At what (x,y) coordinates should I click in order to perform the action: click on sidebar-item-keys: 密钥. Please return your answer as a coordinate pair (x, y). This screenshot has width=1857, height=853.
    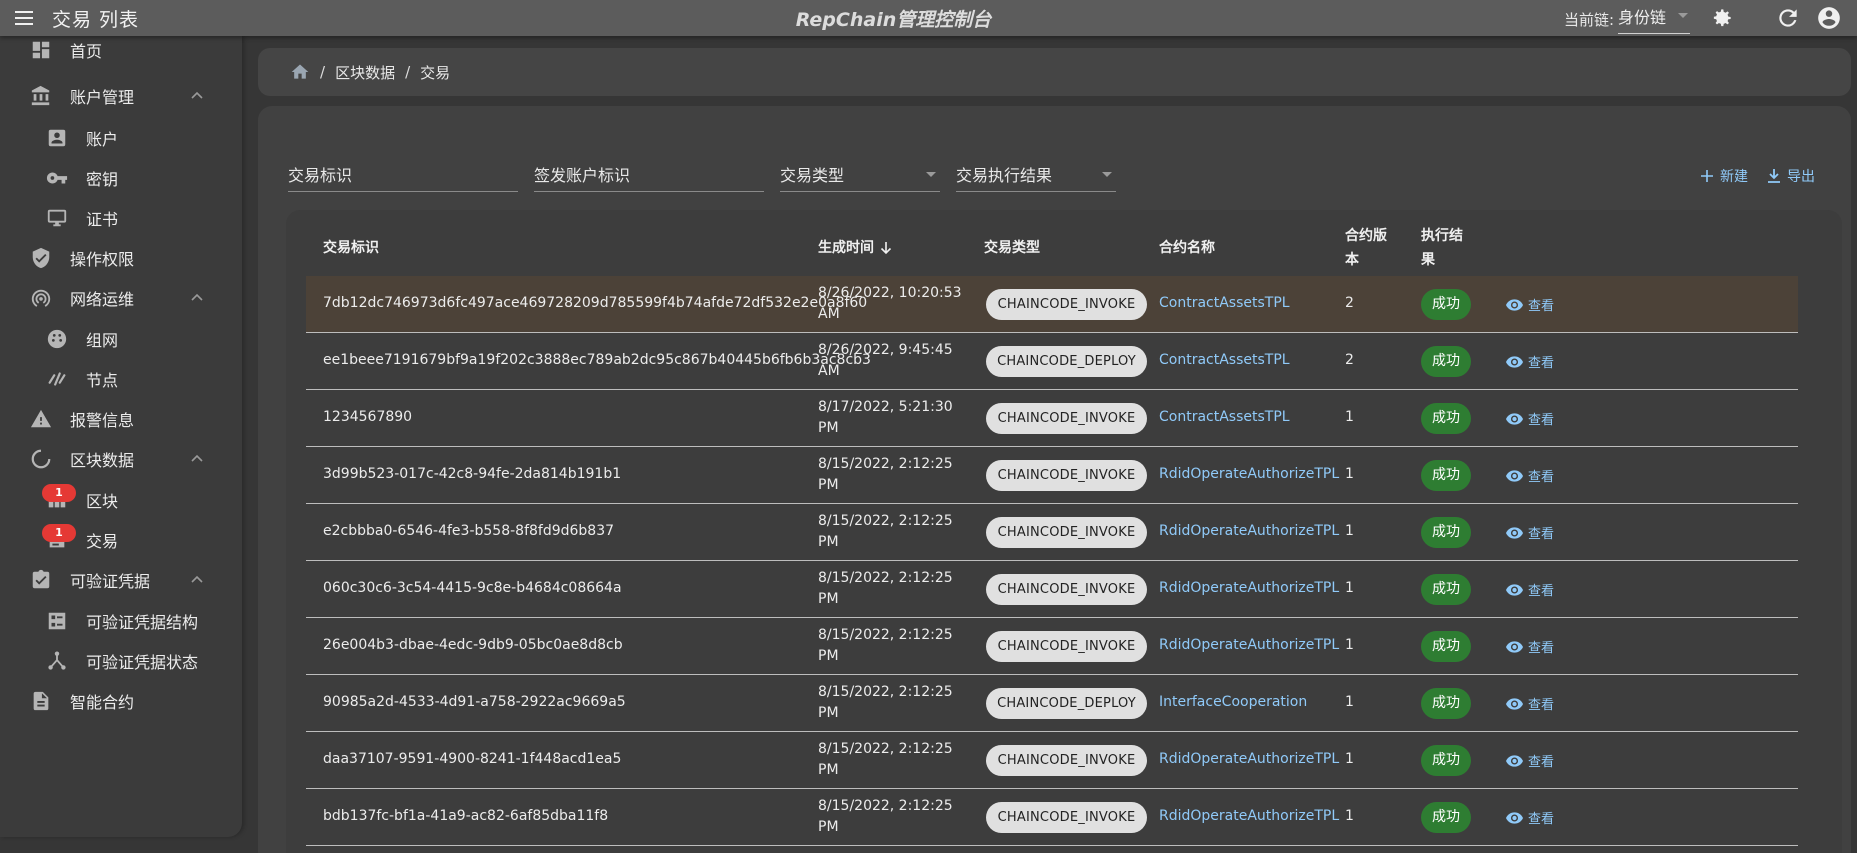
    Looking at the image, I should click on (121, 178).